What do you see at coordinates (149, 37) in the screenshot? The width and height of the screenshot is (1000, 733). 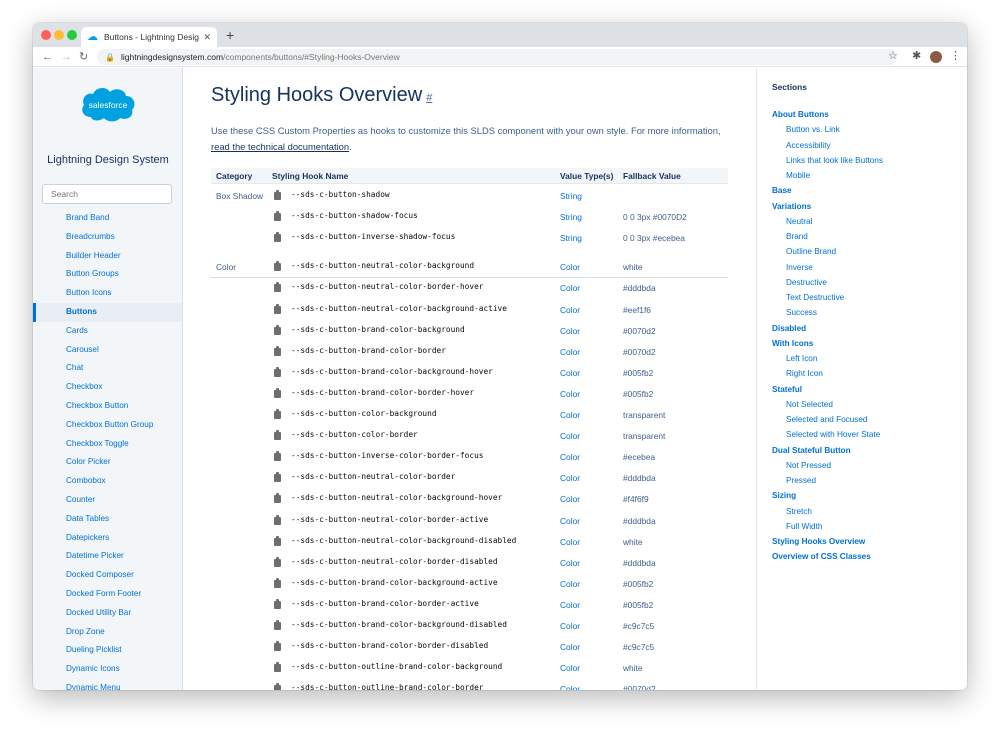 I see `browser-tab: ☁ Buttons - Lightning Design Sys ✕` at bounding box center [149, 37].